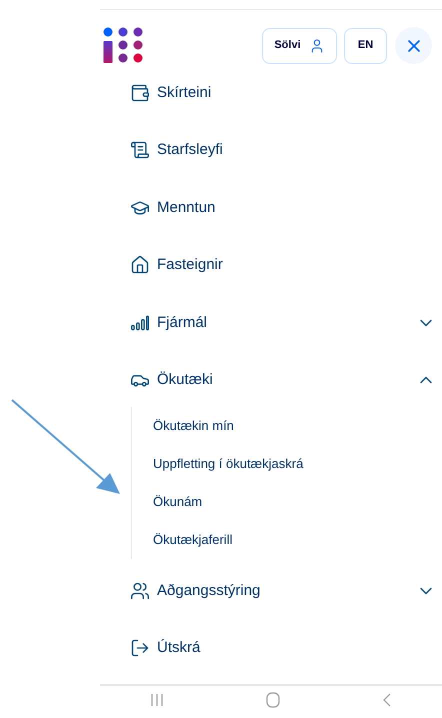 This screenshot has height=718, width=442. What do you see at coordinates (271, 150) in the screenshot?
I see `menu-item: Starfsleyfi` at bounding box center [271, 150].